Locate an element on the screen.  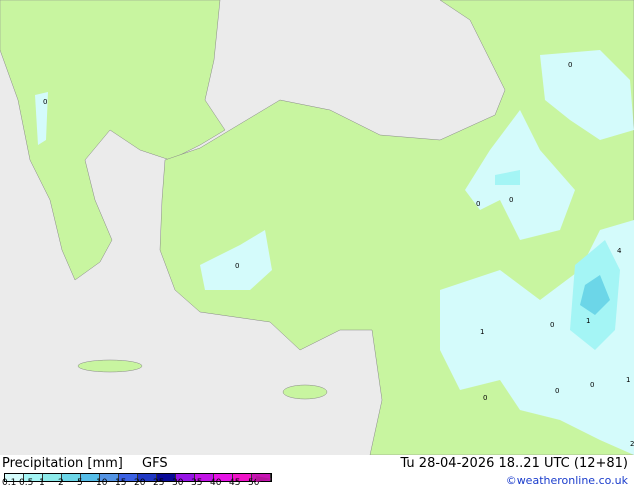
scale-label: 45 is located at coordinates (235, 483).